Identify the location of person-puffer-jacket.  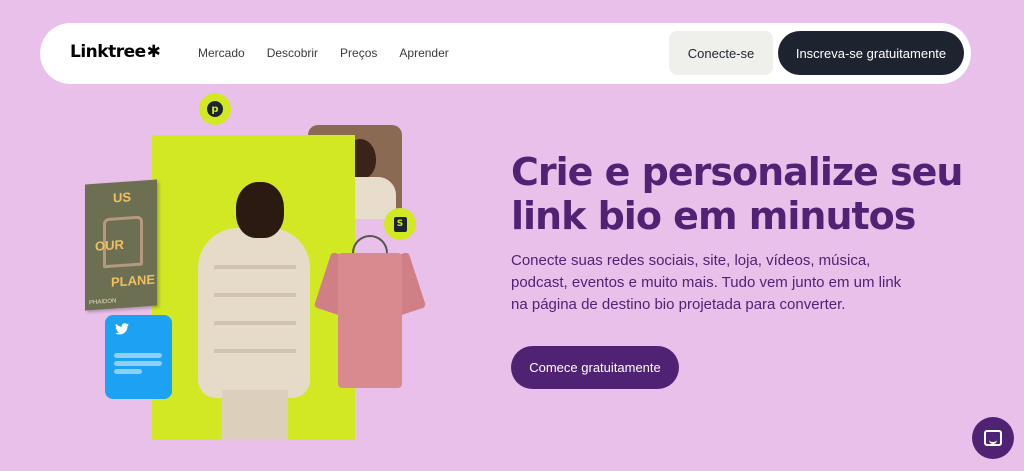
(254, 313).